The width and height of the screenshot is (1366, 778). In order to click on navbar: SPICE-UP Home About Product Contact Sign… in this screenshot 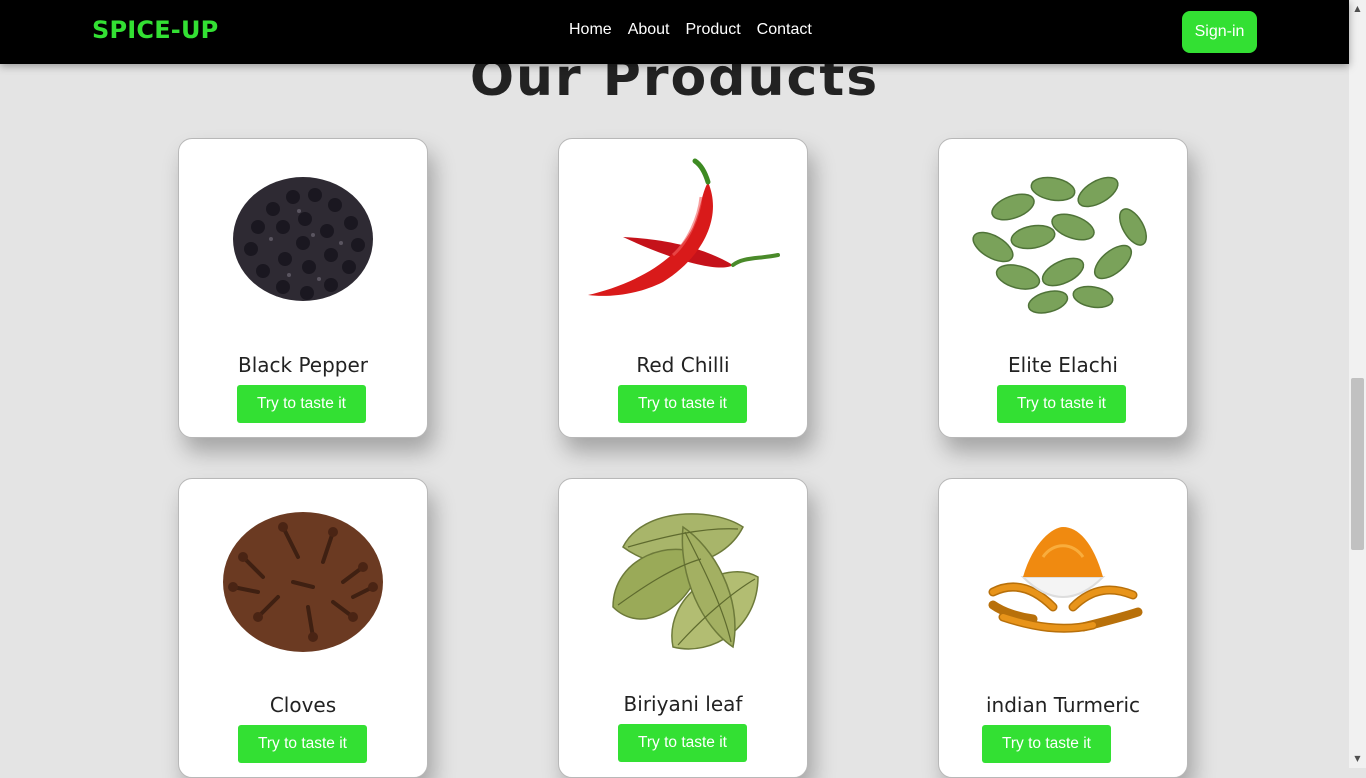, I will do `click(674, 32)`.